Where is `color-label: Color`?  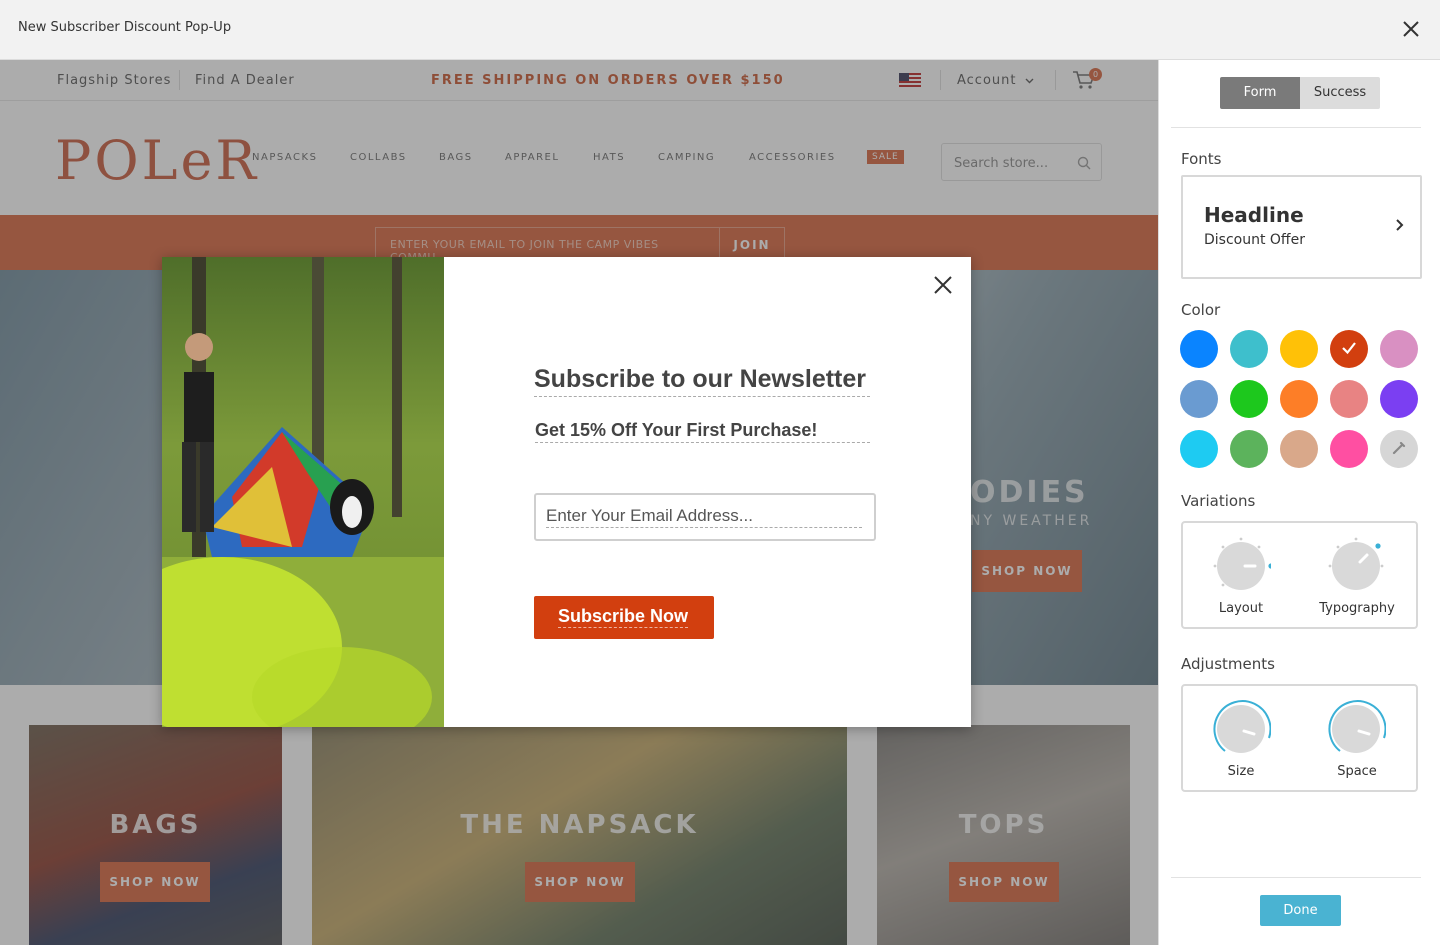
color-label: Color is located at coordinates (1201, 310).